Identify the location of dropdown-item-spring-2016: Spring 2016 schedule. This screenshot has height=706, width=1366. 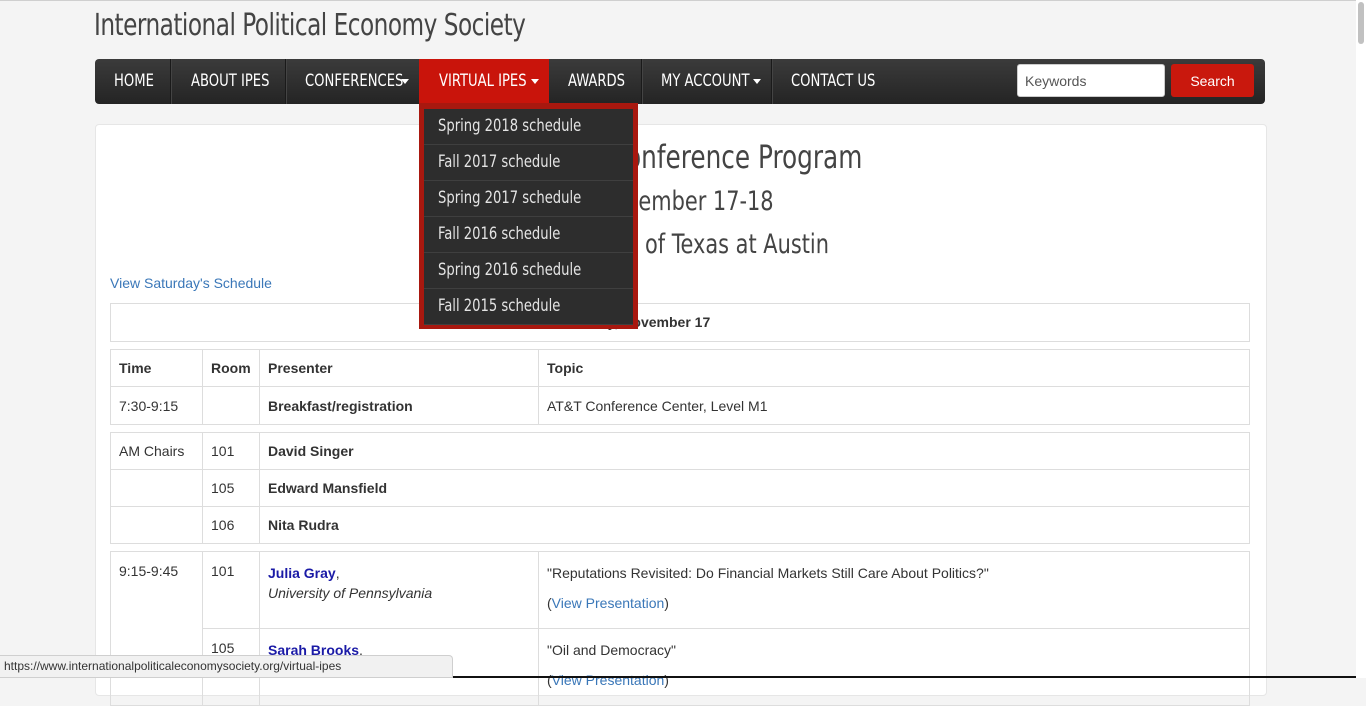
(528, 271).